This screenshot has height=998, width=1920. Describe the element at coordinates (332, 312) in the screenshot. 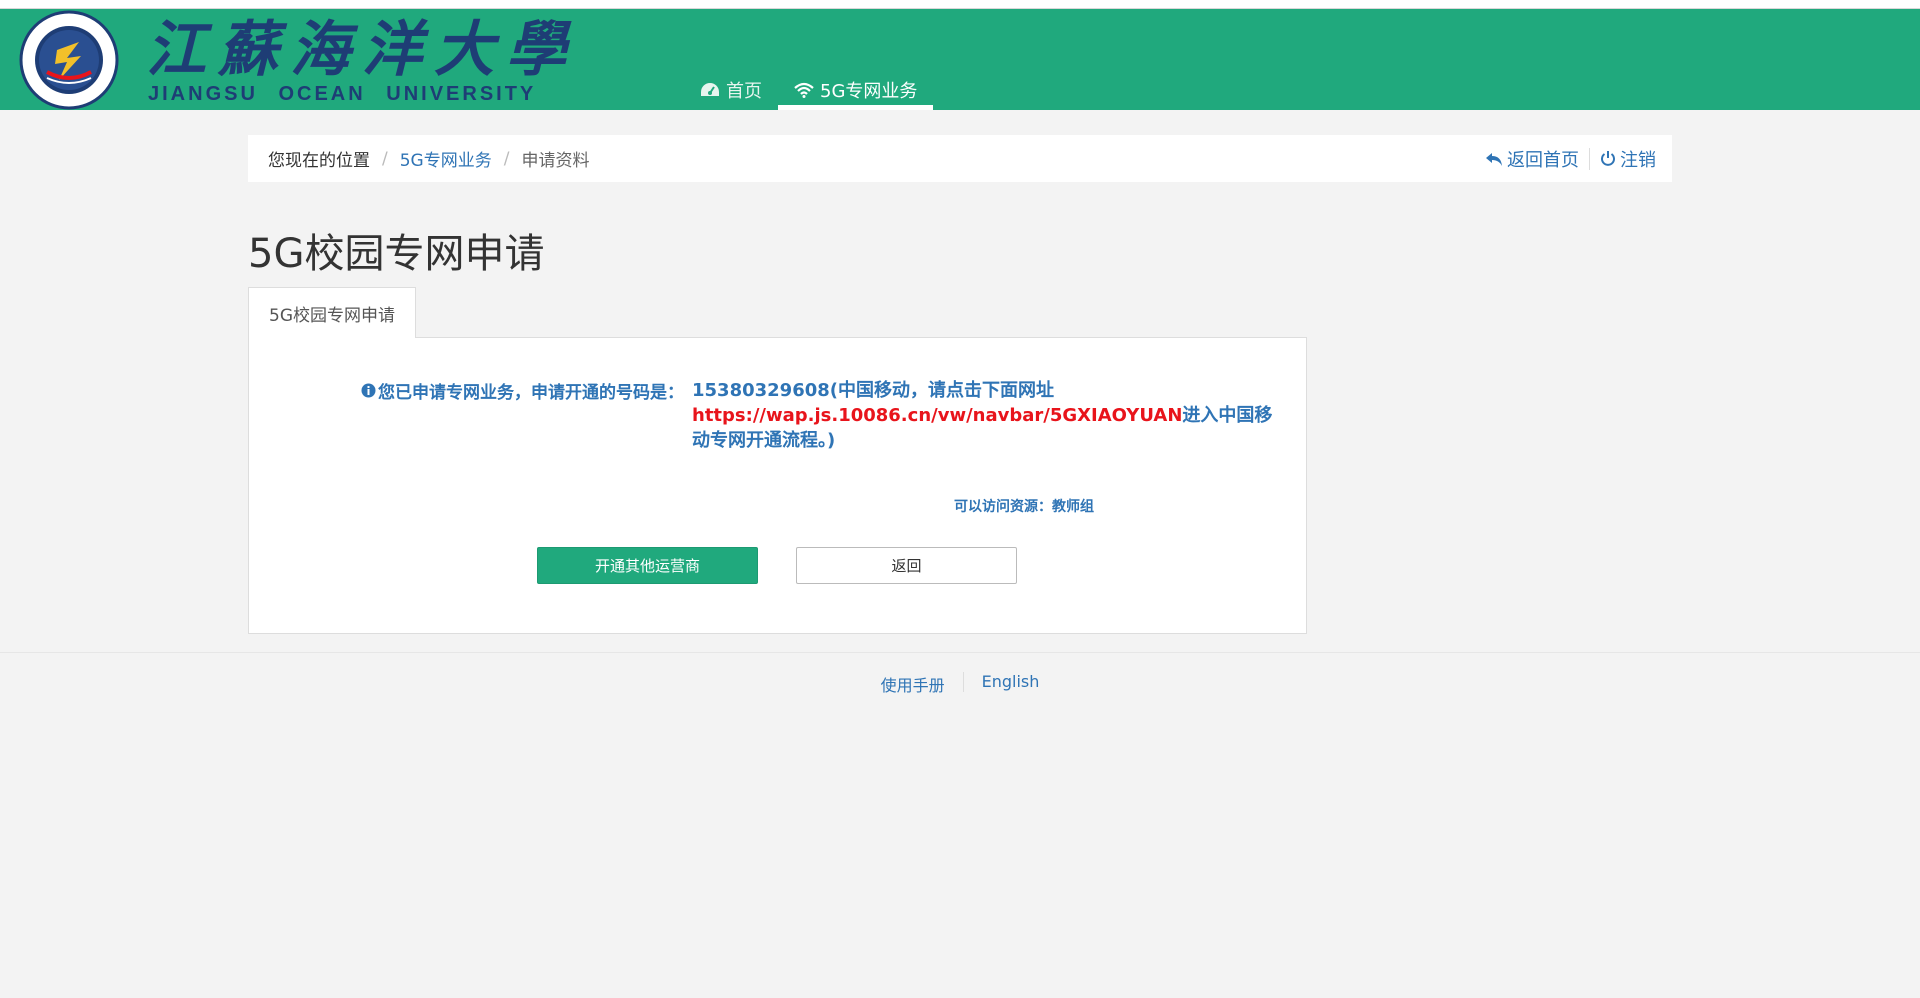

I see `tab-5g-application: 5G校园专网申请` at that location.